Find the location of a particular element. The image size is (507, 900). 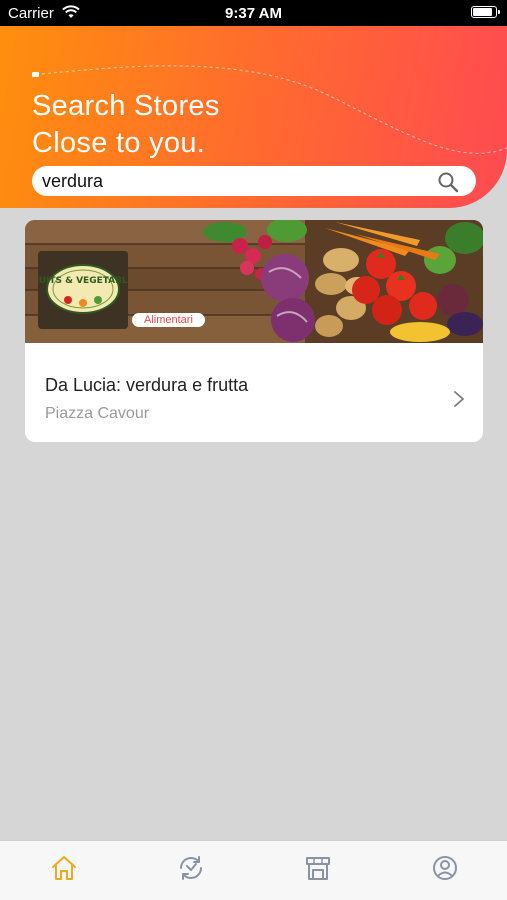

search-input: verdura is located at coordinates (254, 181).